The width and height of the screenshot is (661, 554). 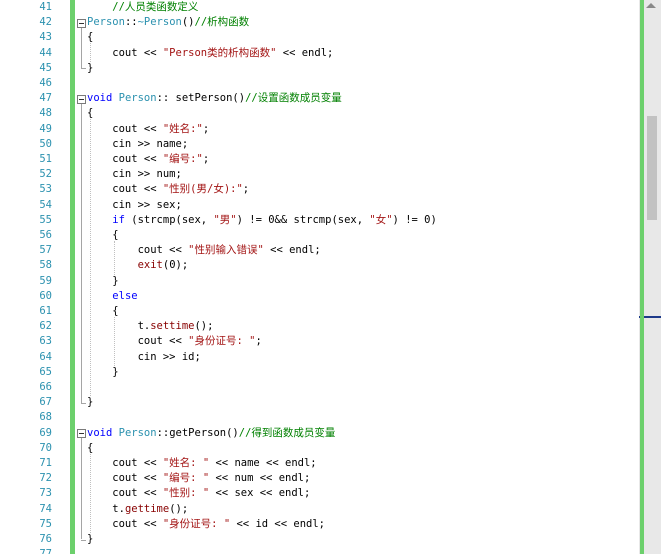 What do you see at coordinates (206, 524) in the screenshot?
I see `code-line: cout << "身份证号: " << id << endl;` at bounding box center [206, 524].